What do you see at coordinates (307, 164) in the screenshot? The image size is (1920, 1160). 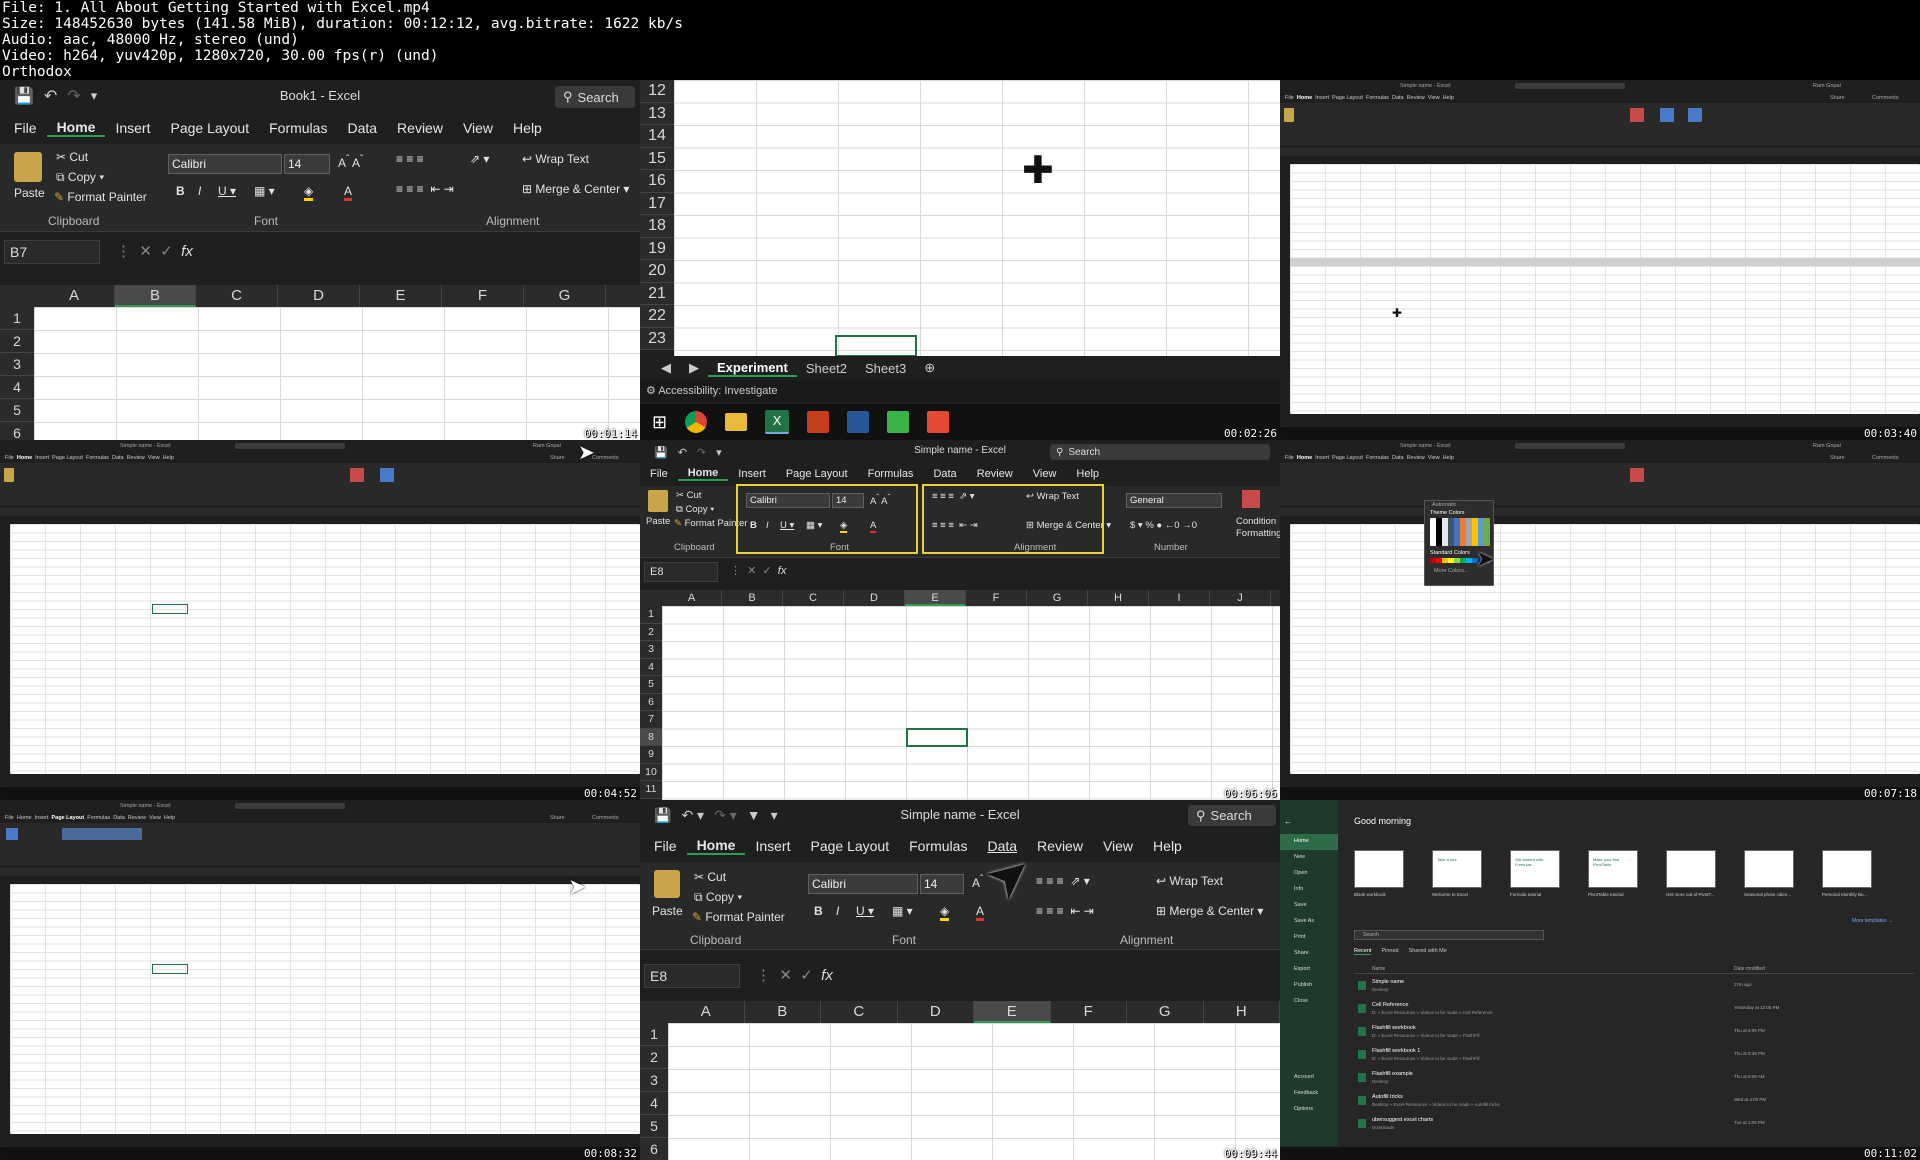 I see `font-size-combo: 14` at bounding box center [307, 164].